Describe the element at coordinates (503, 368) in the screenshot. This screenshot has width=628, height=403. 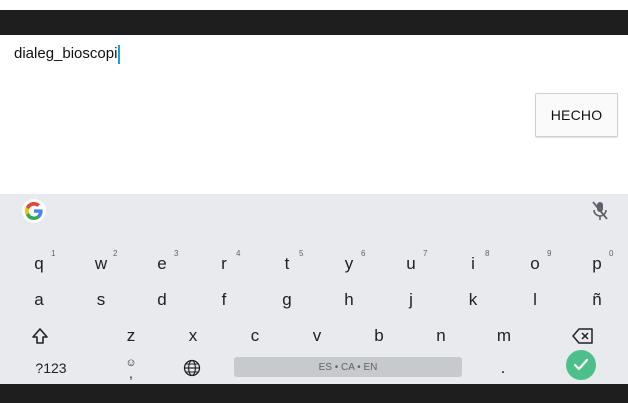
I see `period-key: .` at that location.